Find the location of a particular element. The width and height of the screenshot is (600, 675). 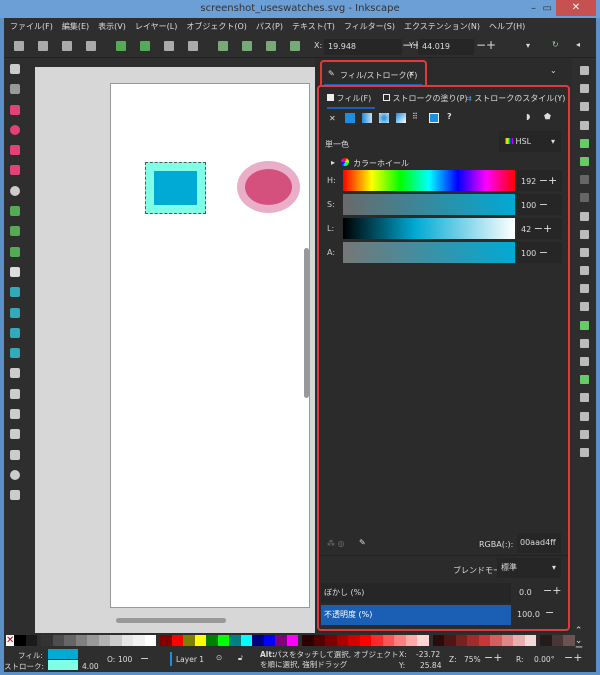

subtab-stroke-paint: ストロークの塗り(P) is located at coordinates (425, 98).